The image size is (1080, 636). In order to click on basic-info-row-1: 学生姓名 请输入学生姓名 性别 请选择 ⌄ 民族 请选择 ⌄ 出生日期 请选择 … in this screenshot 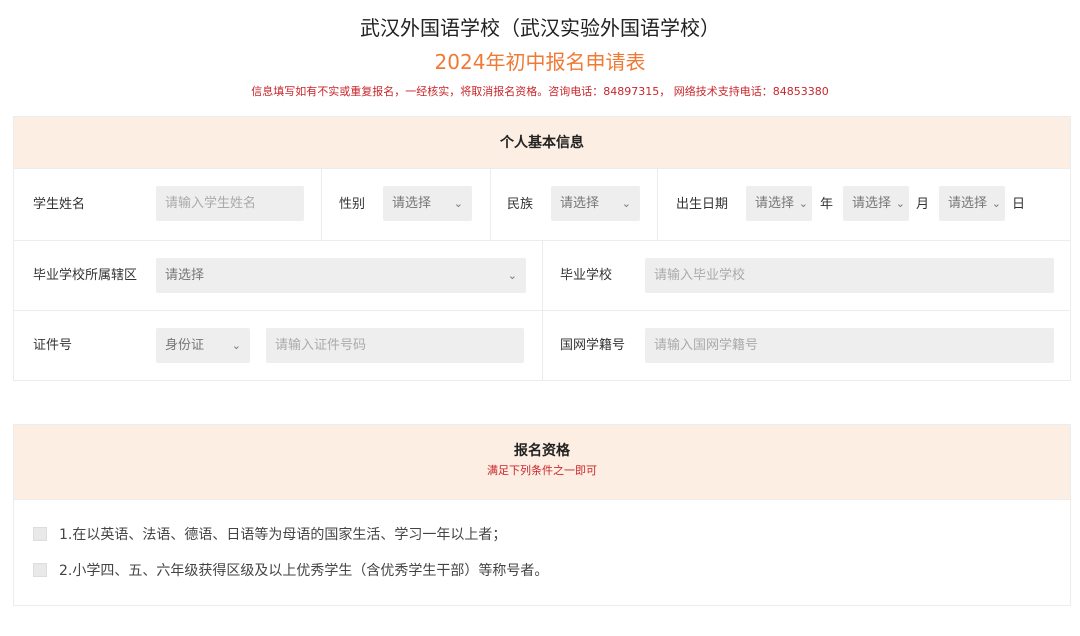, I will do `click(542, 205)`.